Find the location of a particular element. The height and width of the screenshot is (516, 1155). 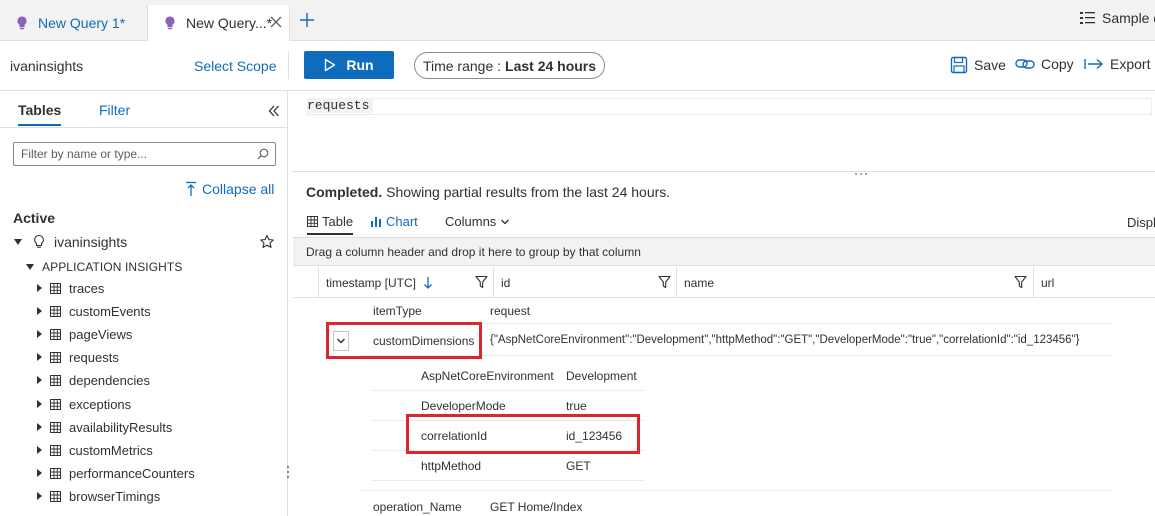

export-button: Export is located at coordinates (1117, 64).